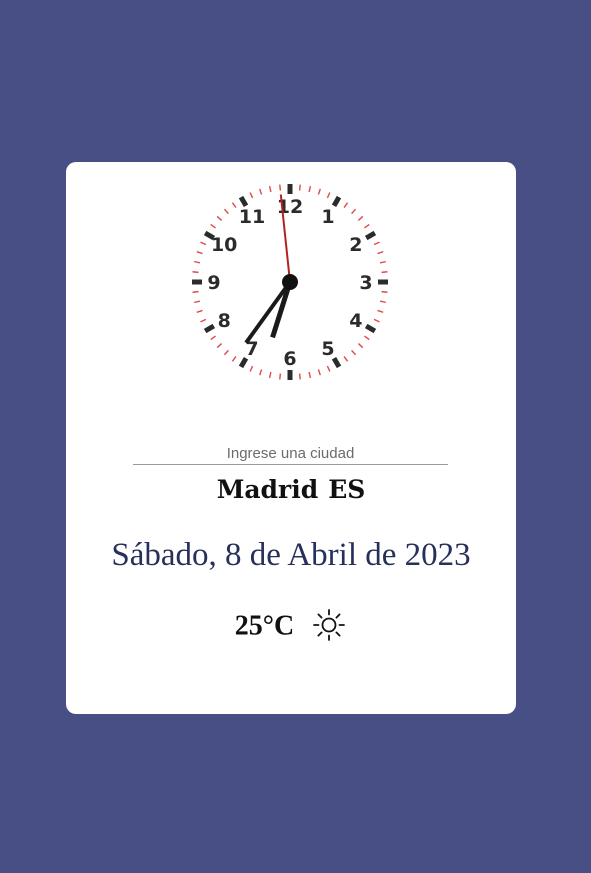 The image size is (591, 873). I want to click on clock-numeral: 8, so click(224, 321).